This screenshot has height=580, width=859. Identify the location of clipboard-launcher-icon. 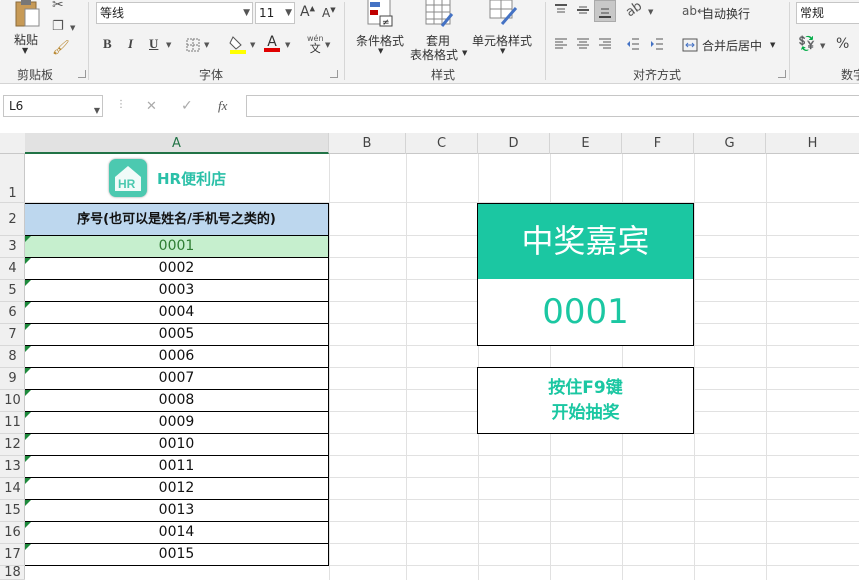
(82, 74).